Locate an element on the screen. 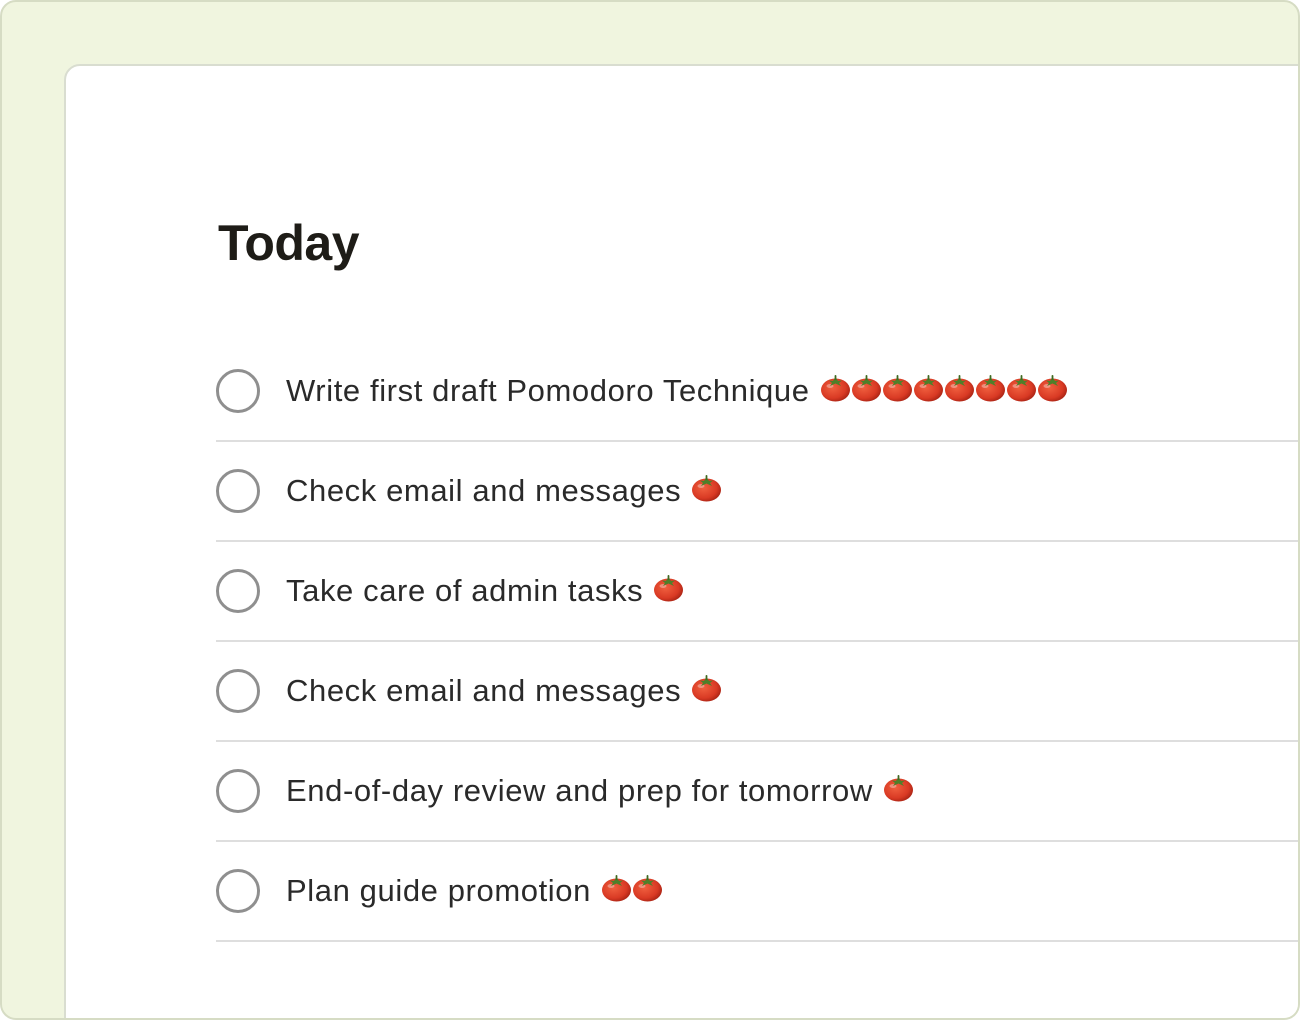 This screenshot has height=1020, width=1300. task-item: Take care of admin tasks is located at coordinates (757, 592).